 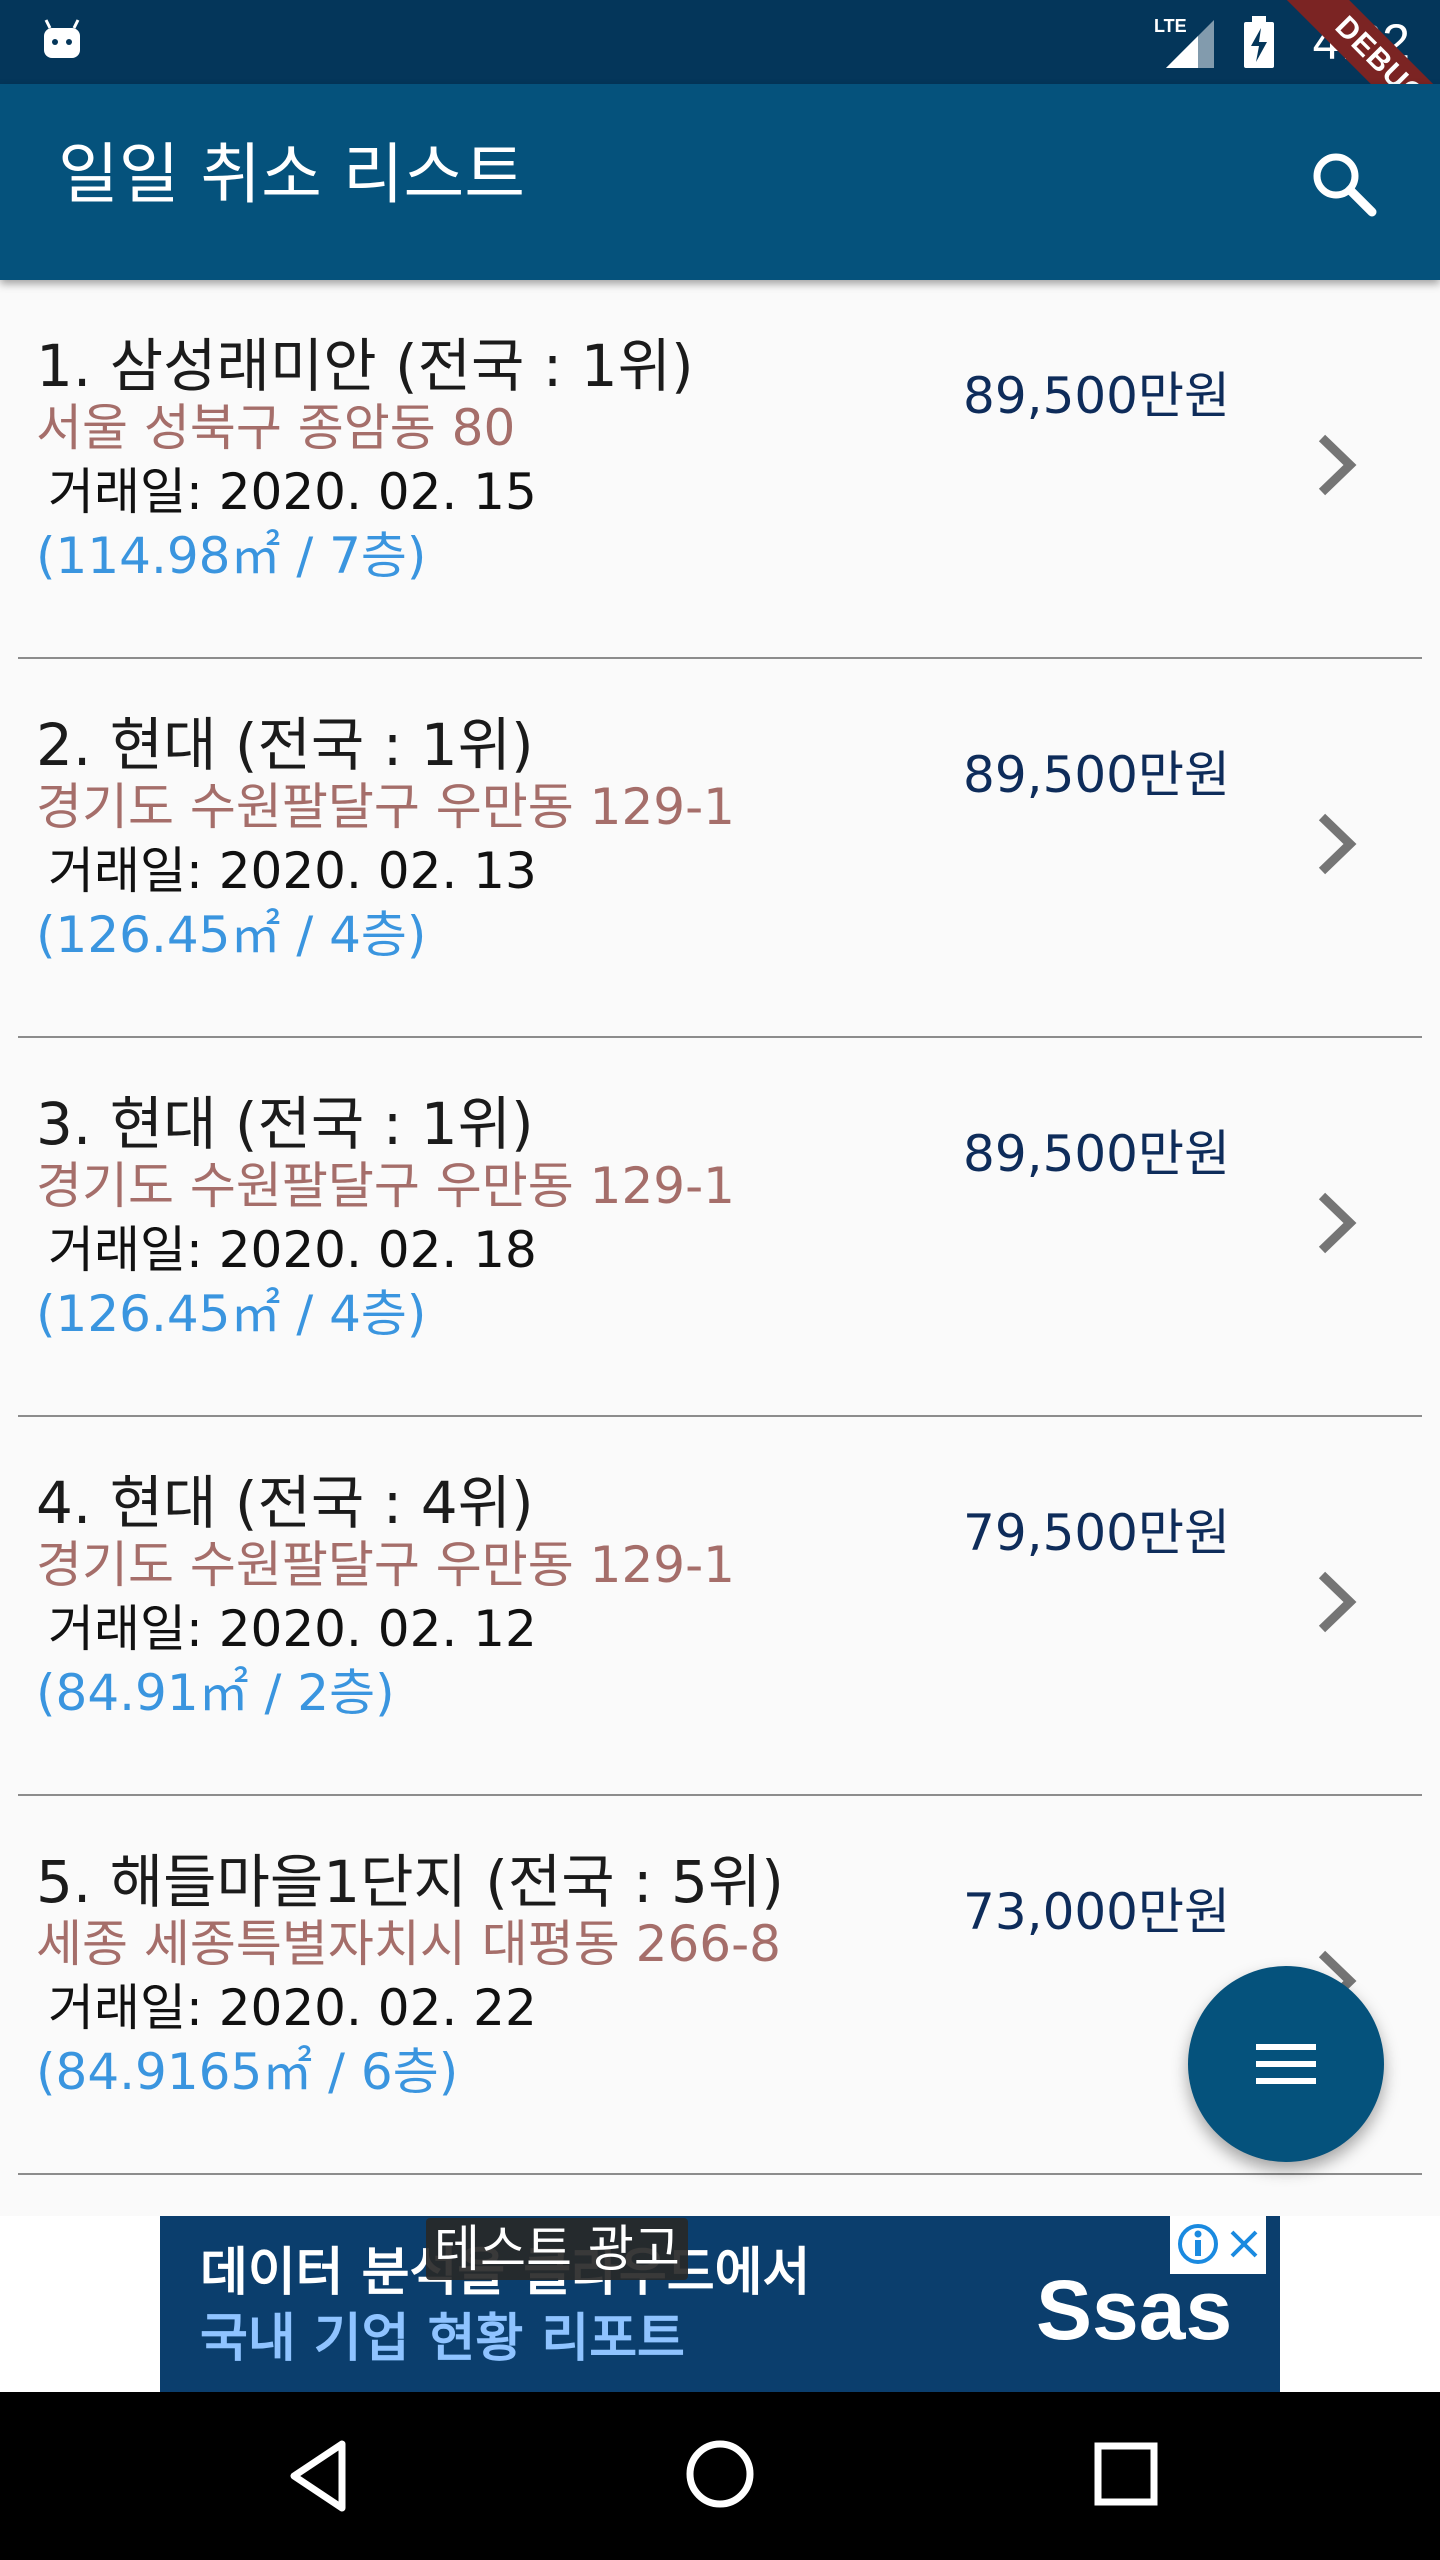 I want to click on item-price: 73,000만원, so click(x=1096, y=1912).